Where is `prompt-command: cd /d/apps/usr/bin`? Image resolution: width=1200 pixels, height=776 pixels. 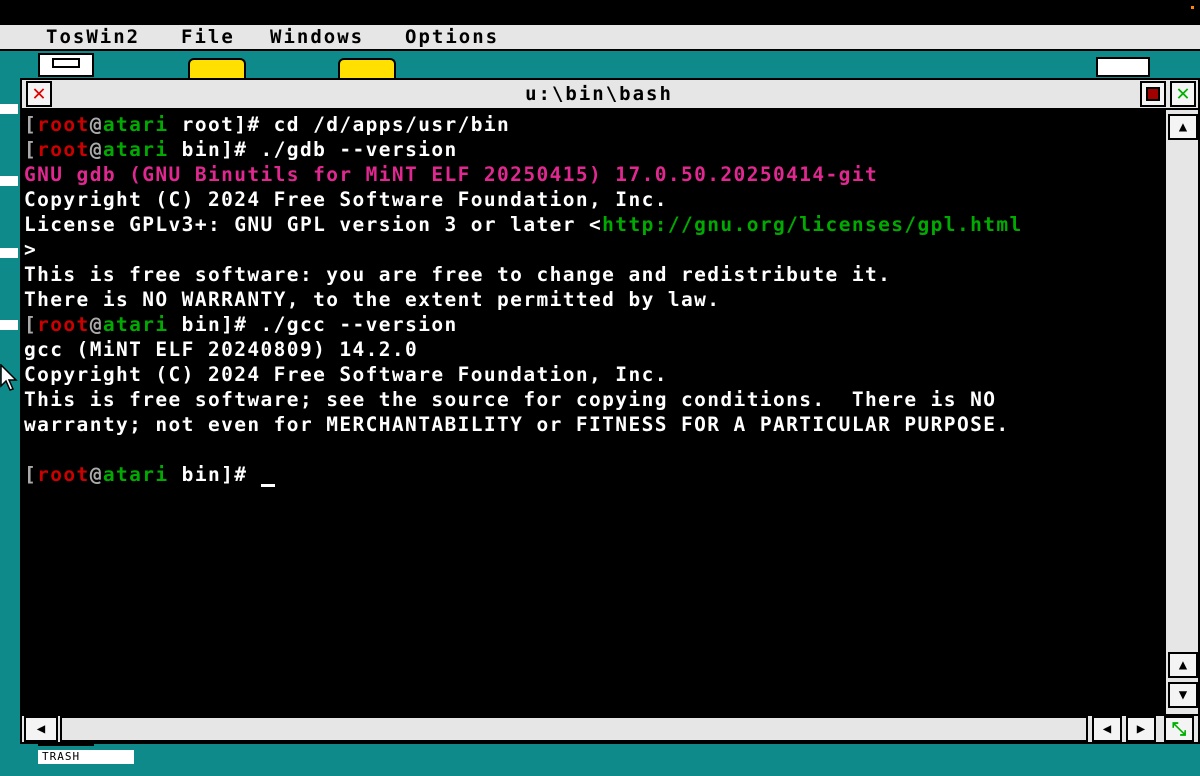
prompt-command: cd /d/apps/usr/bin is located at coordinates (392, 124).